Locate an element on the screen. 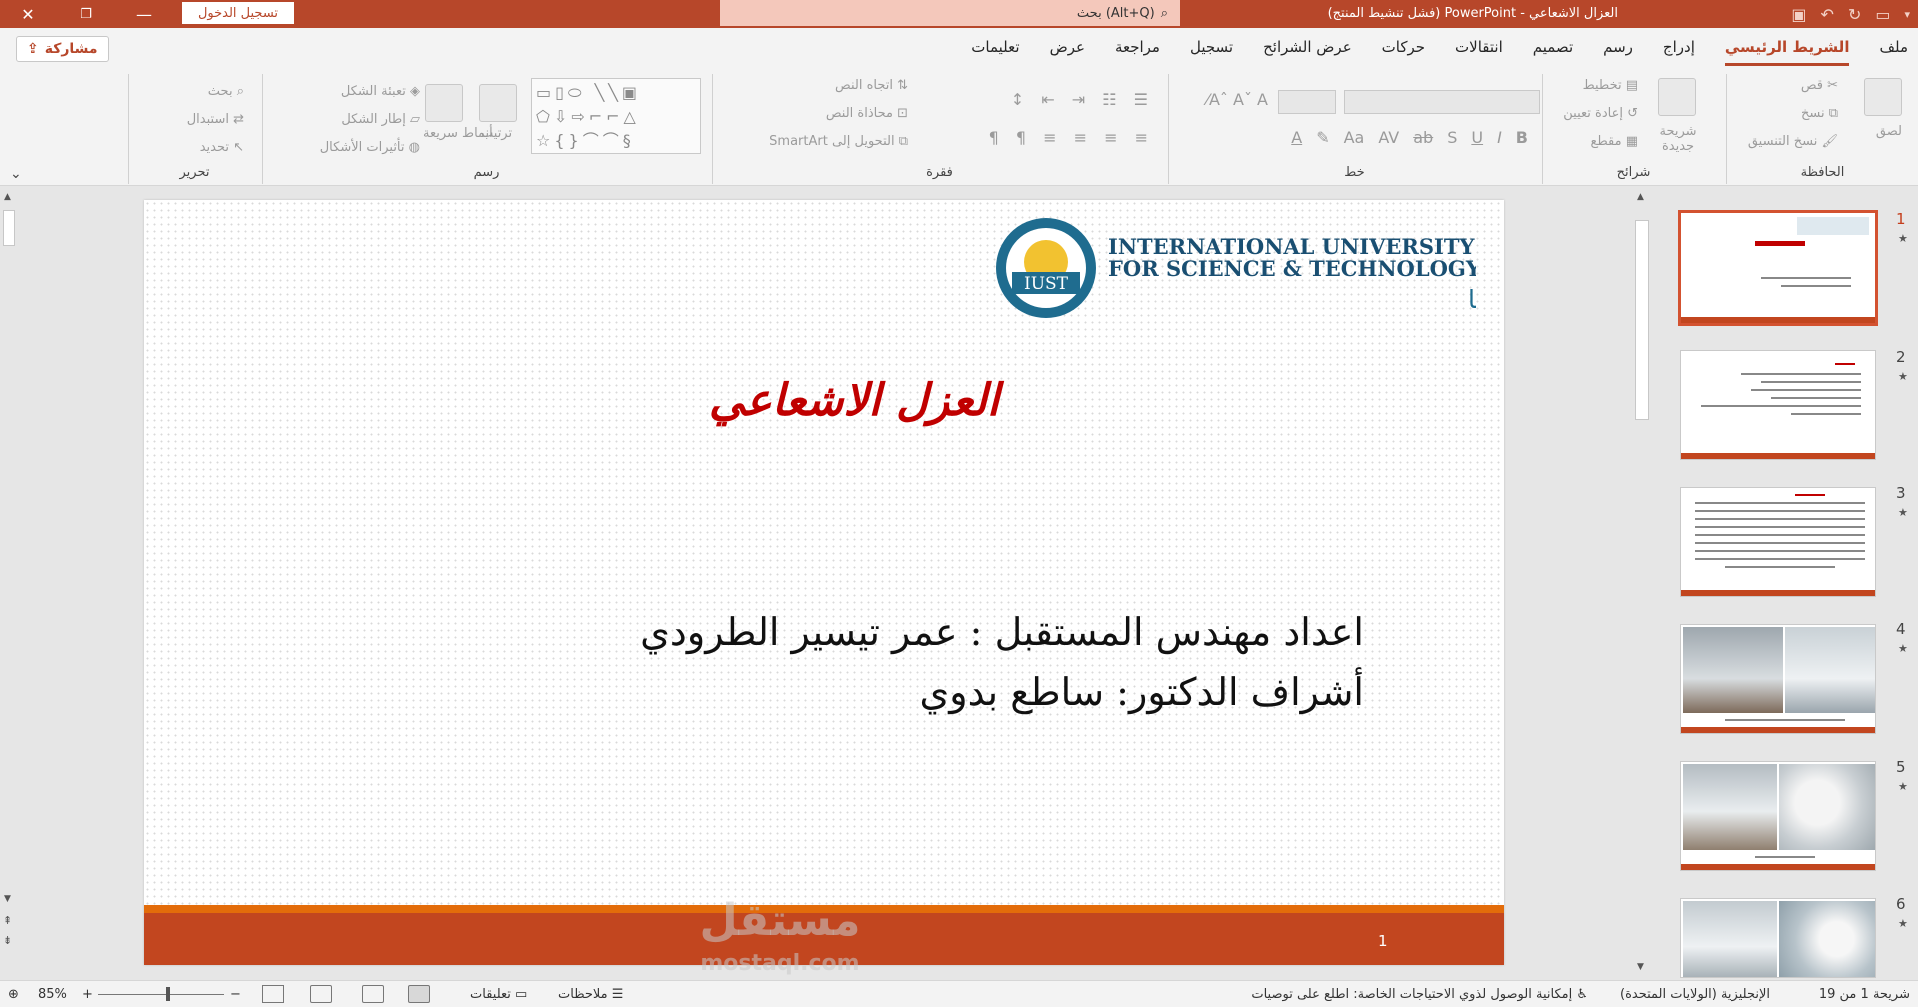 This screenshot has width=1918, height=1007. present-icon: ▭ is located at coordinates (1882, 14).